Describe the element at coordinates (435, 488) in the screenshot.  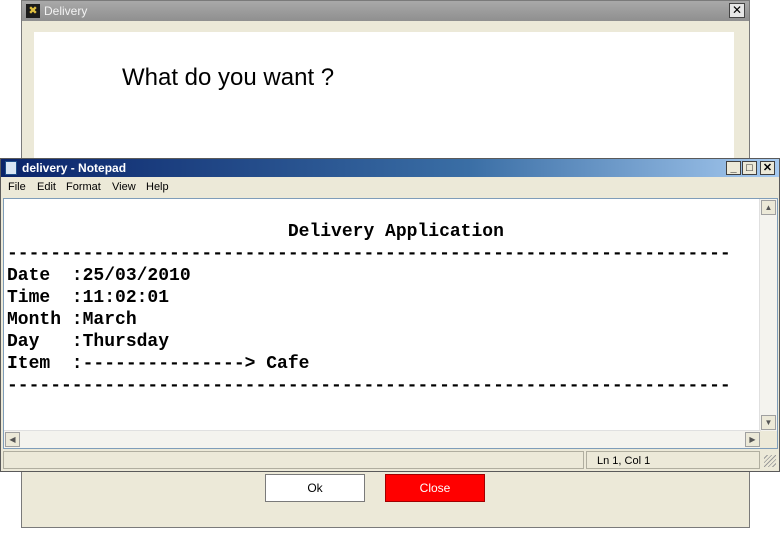
I see `close-button: Close` at that location.